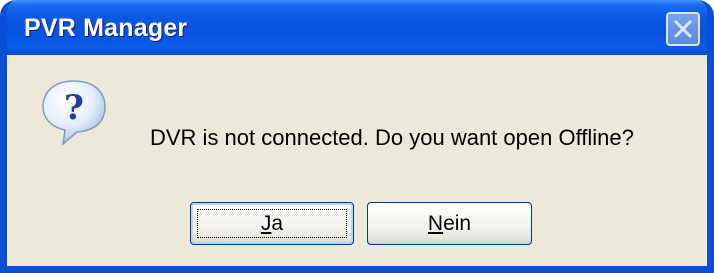 The width and height of the screenshot is (714, 273). I want to click on close-icon, so click(683, 29).